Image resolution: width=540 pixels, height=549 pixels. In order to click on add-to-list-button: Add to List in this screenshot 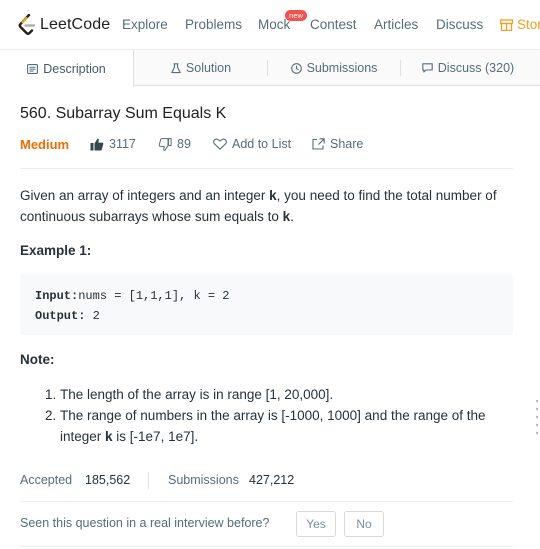, I will do `click(252, 144)`.